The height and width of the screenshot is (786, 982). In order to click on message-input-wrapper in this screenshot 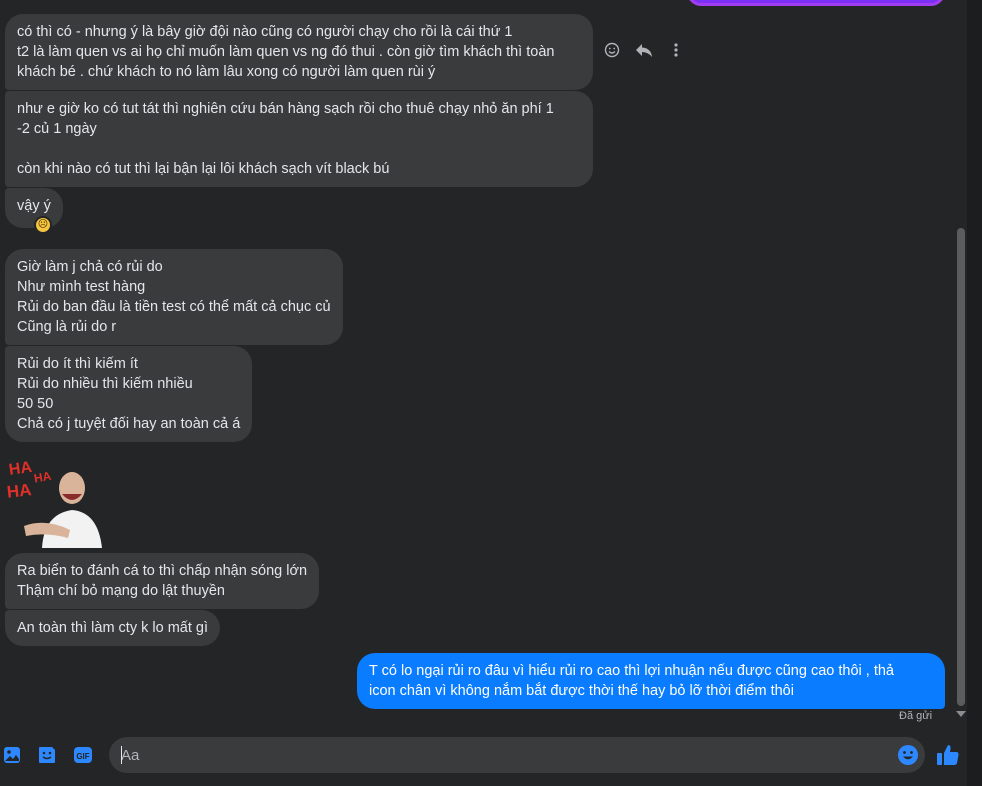, I will do `click(517, 755)`.